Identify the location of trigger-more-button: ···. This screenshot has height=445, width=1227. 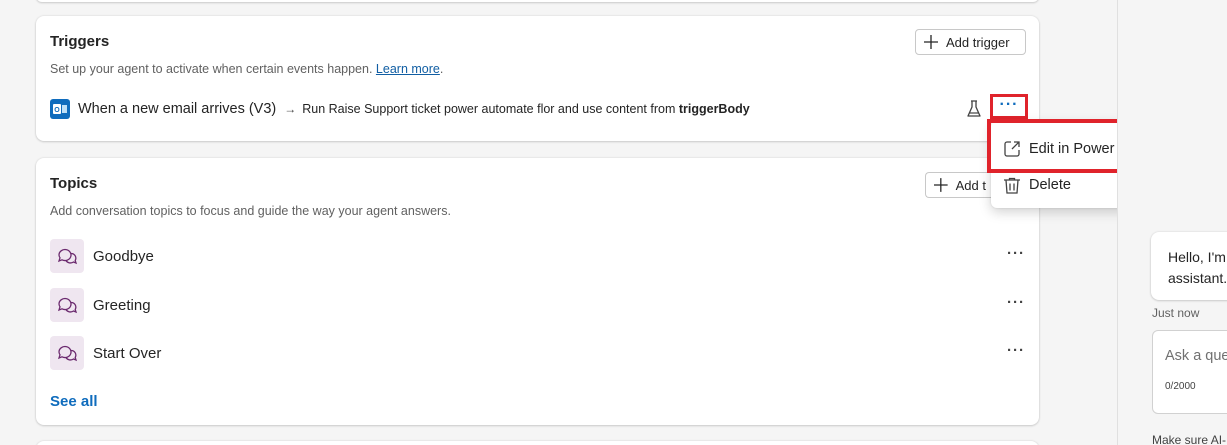
(1009, 106).